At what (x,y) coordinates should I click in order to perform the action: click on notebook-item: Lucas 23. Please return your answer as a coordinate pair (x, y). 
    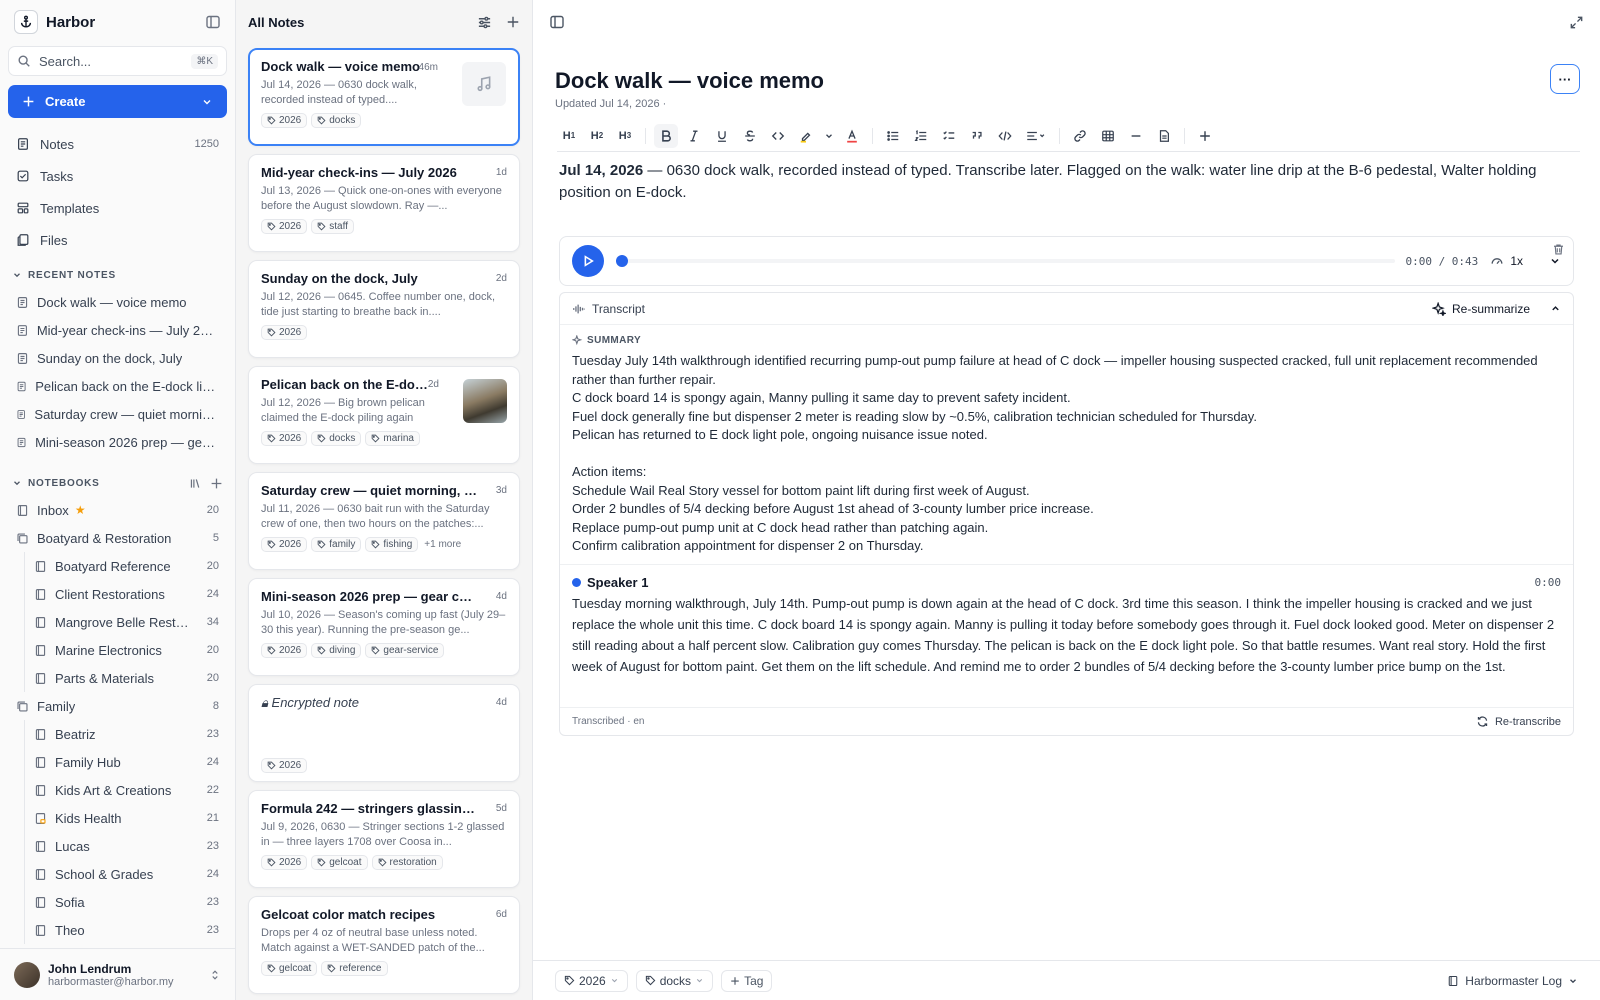
    Looking at the image, I should click on (117, 846).